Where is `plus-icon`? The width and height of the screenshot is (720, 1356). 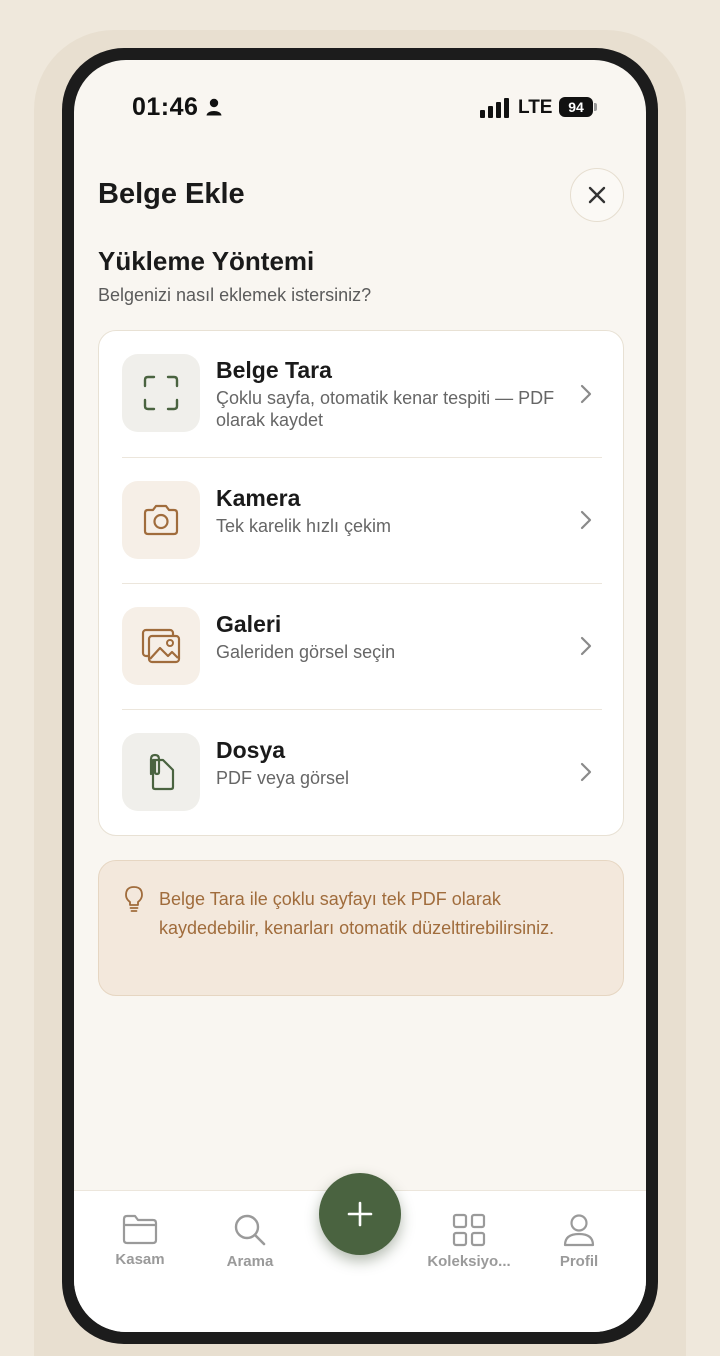 plus-icon is located at coordinates (360, 1214).